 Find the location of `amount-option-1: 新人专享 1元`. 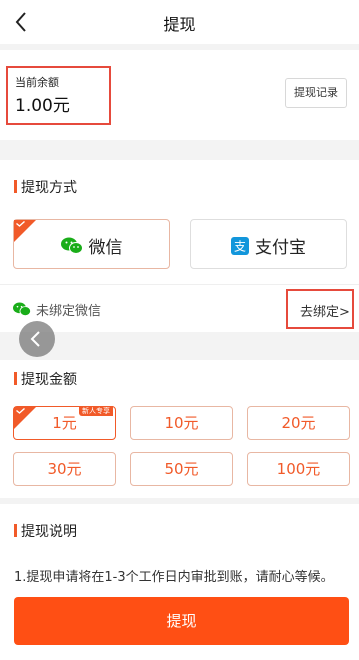

amount-option-1: 新人专享 1元 is located at coordinates (64, 423).